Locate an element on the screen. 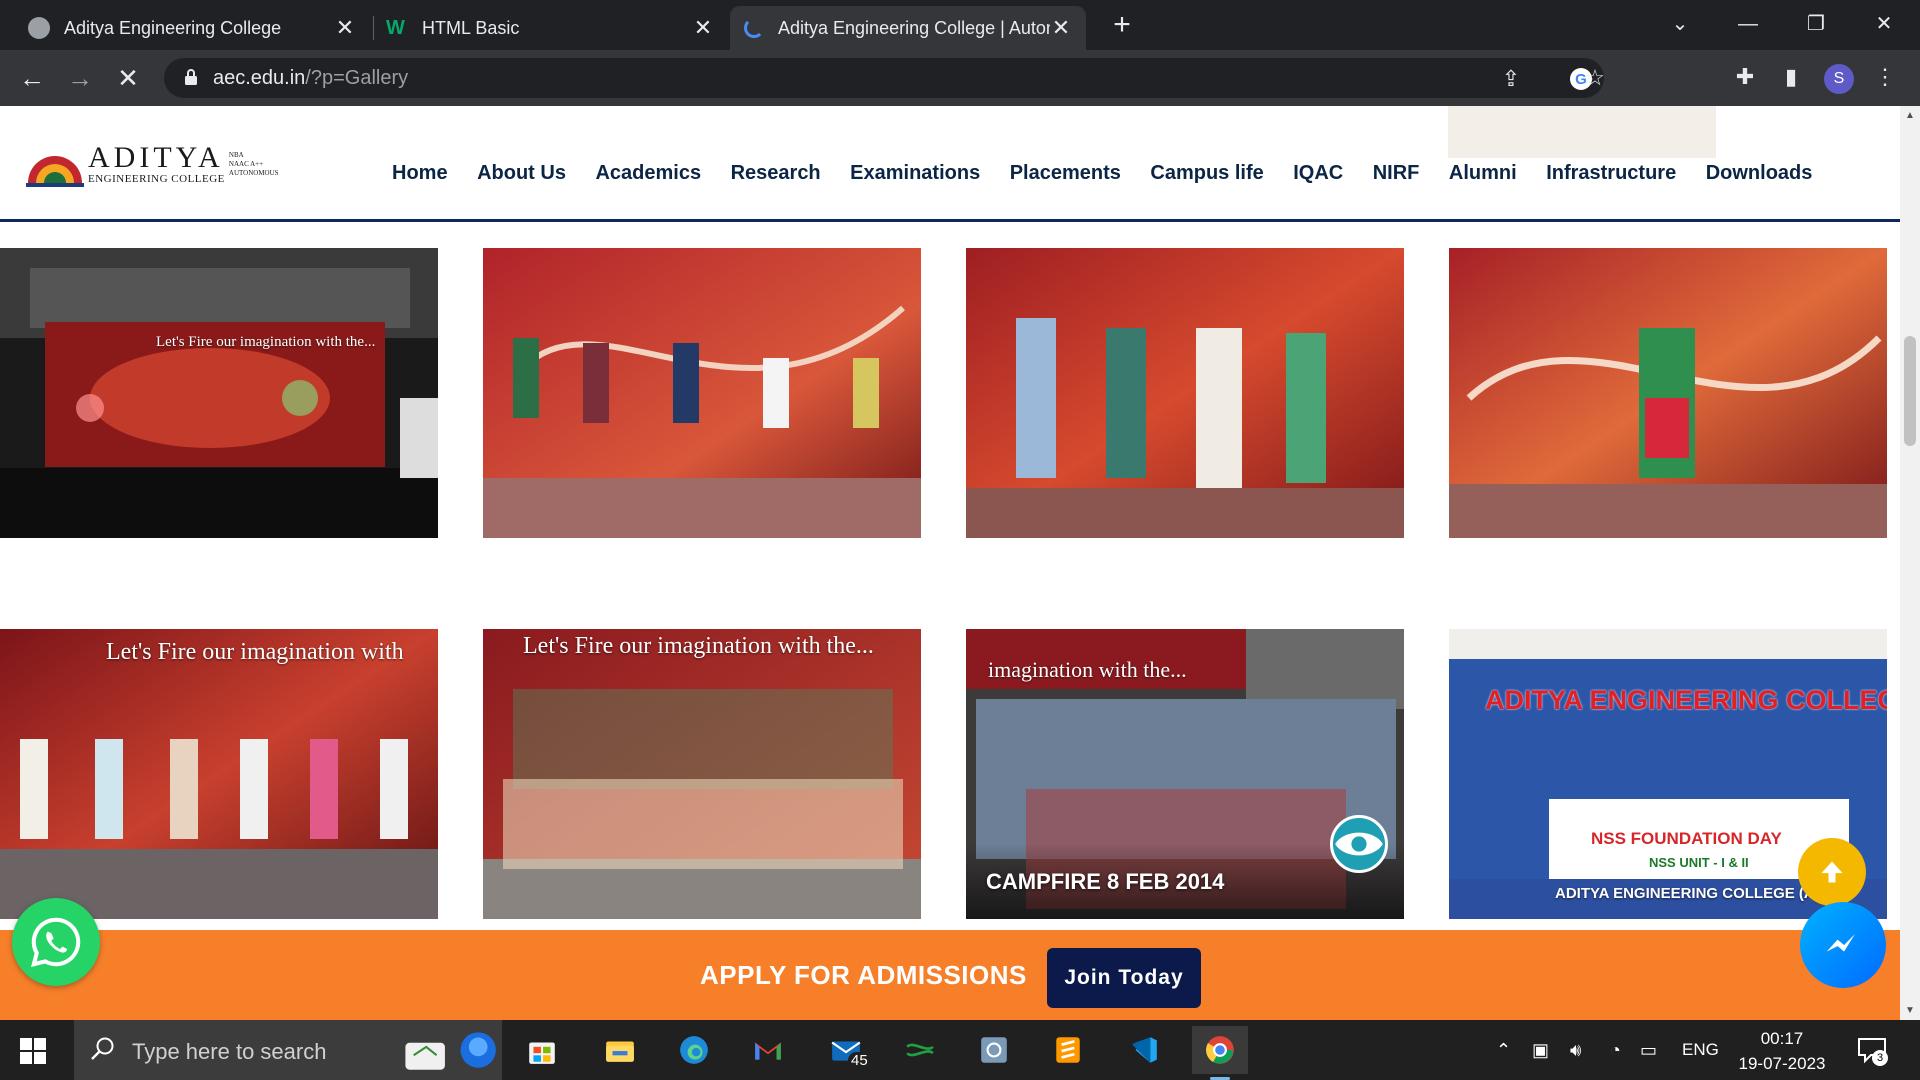 The width and height of the screenshot is (1920, 1080). clock-date: 19-07-2023 is located at coordinates (1782, 1063).